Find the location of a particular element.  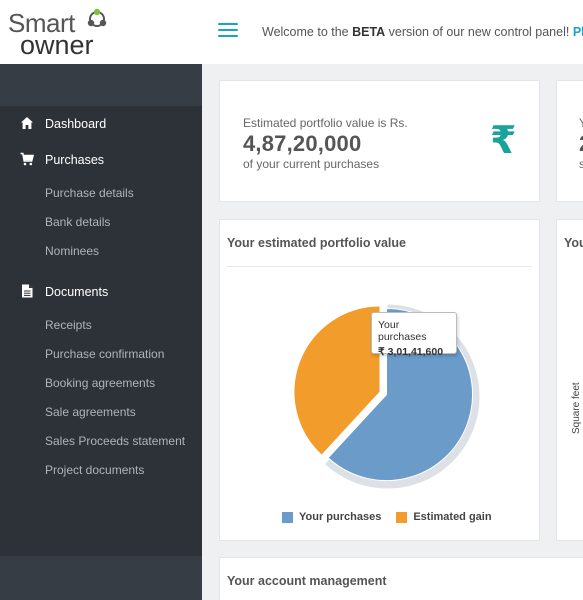

secondary-stat-line3: s is located at coordinates (581, 164).